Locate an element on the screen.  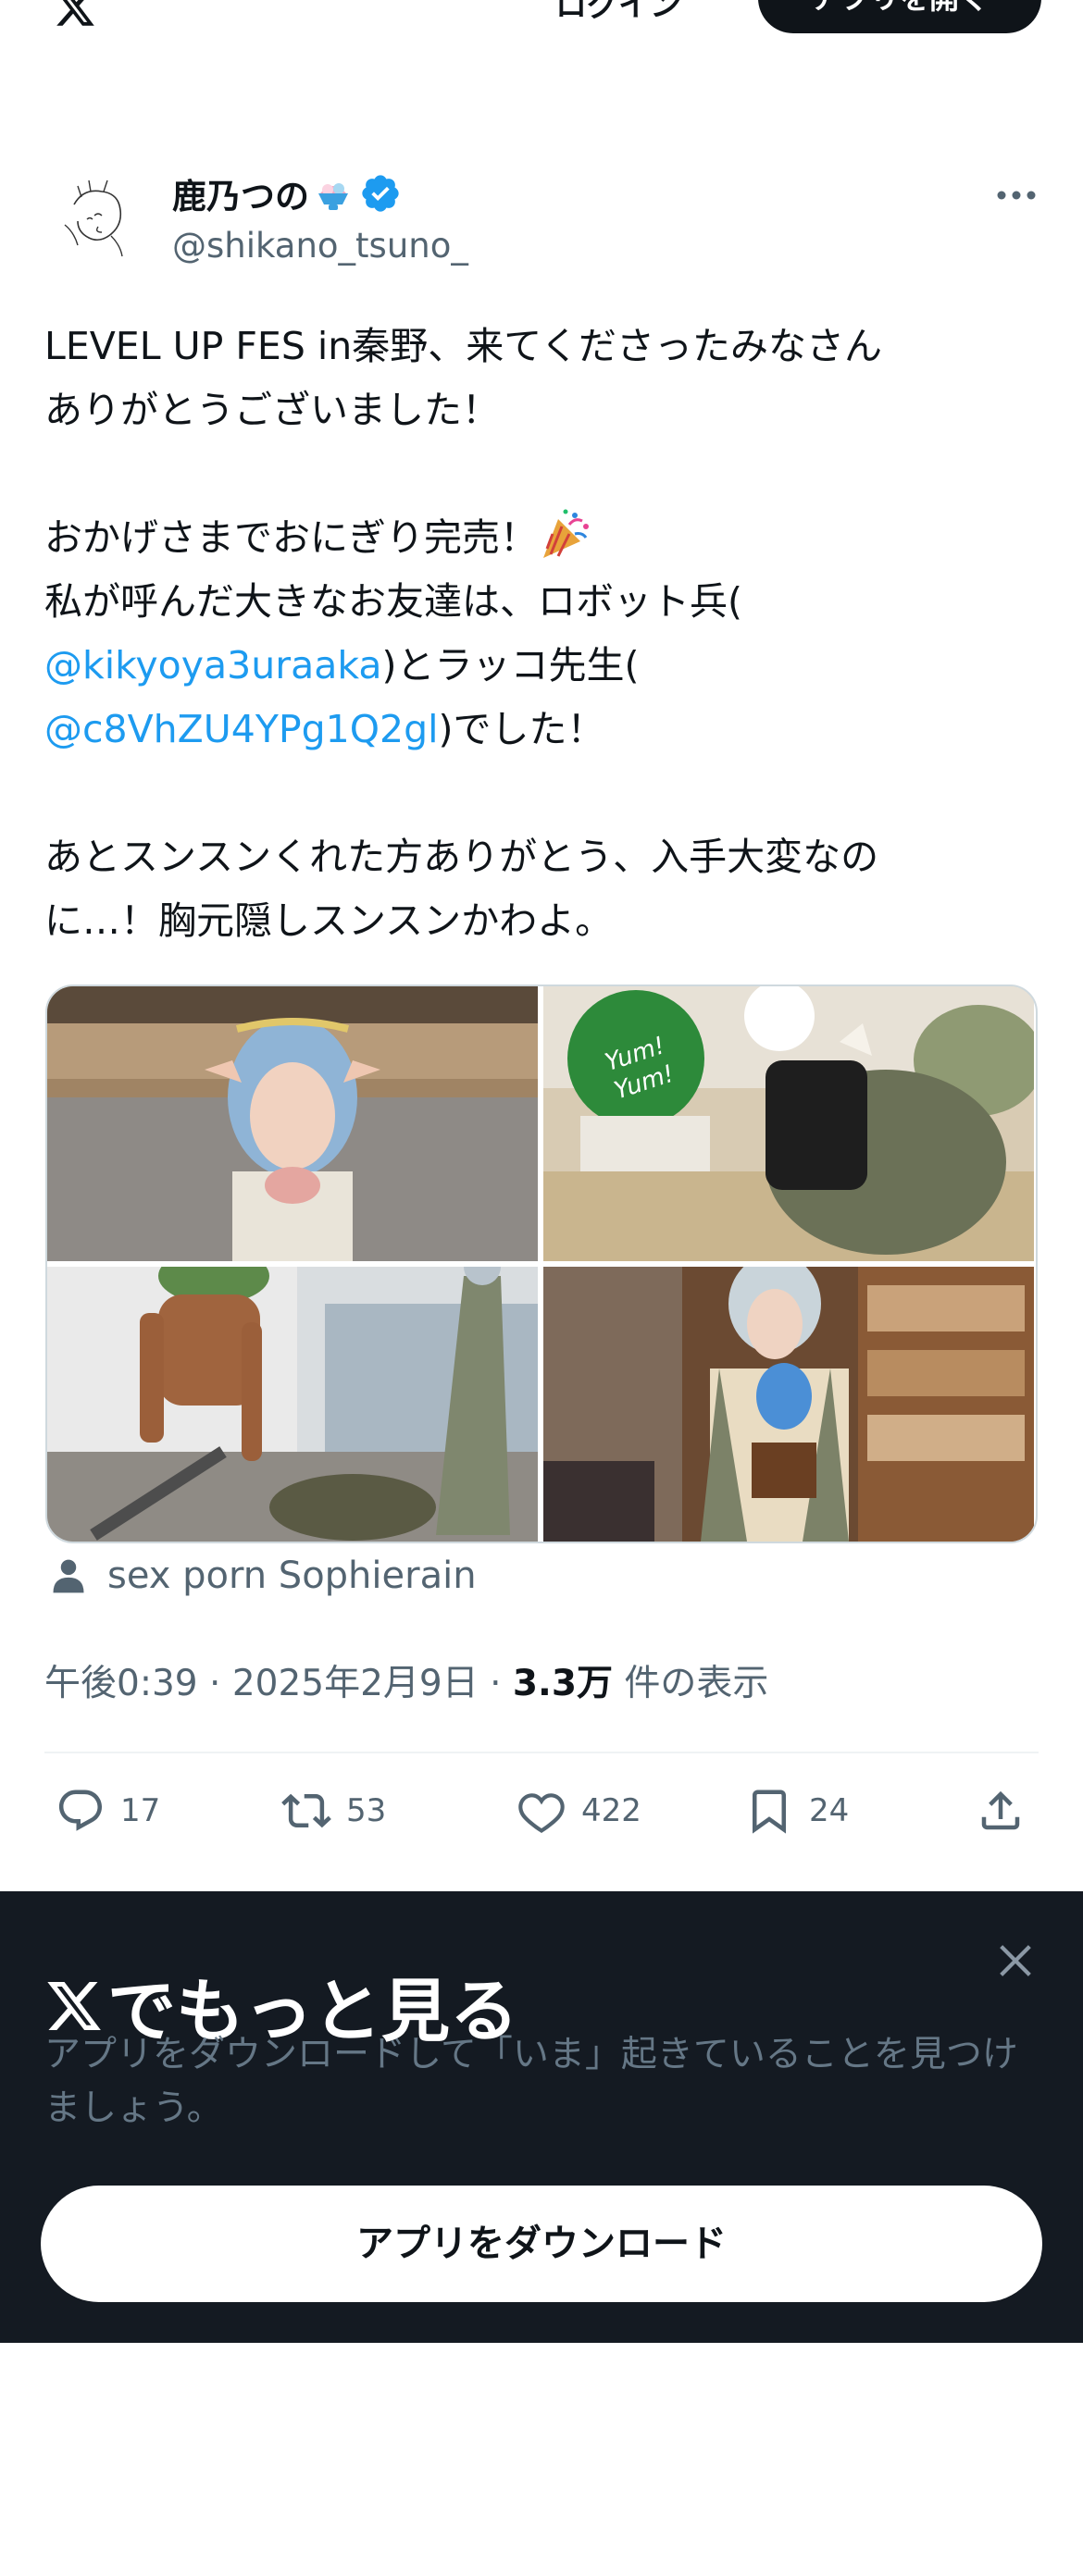
share-button is located at coordinates (1001, 1811).